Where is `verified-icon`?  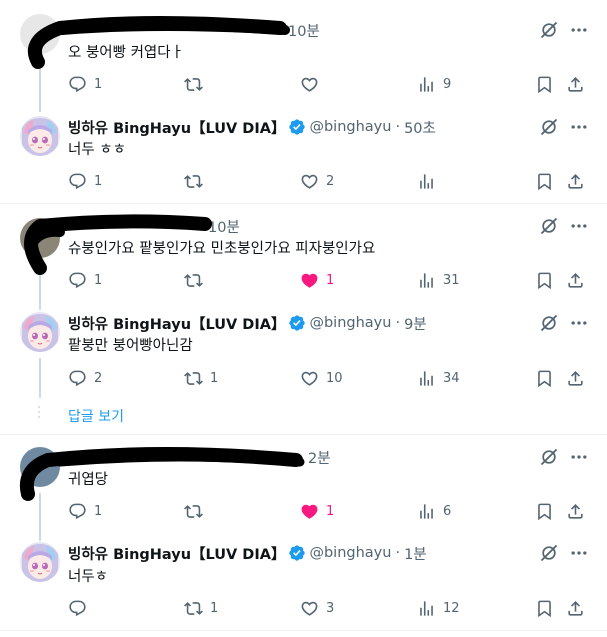
verified-icon is located at coordinates (297, 127).